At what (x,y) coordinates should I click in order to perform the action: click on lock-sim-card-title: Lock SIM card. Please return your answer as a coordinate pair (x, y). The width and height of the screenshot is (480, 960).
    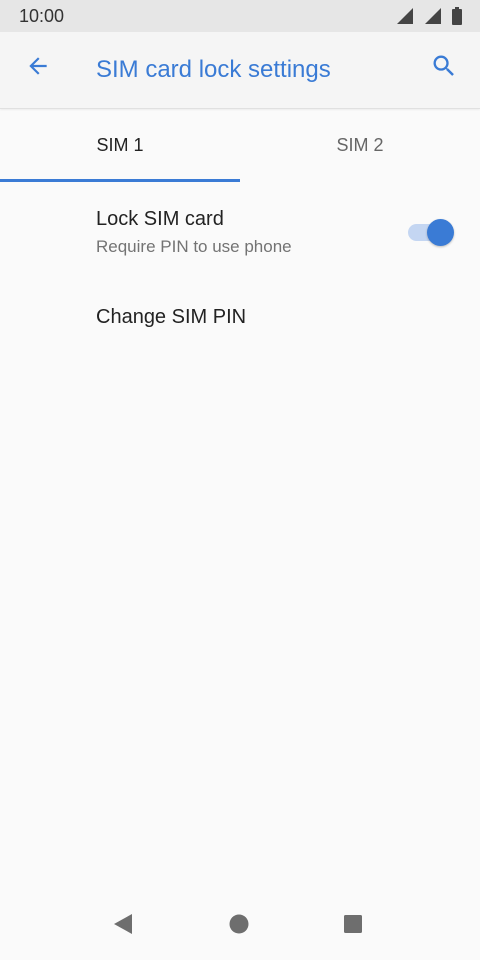
    Looking at the image, I should click on (160, 219).